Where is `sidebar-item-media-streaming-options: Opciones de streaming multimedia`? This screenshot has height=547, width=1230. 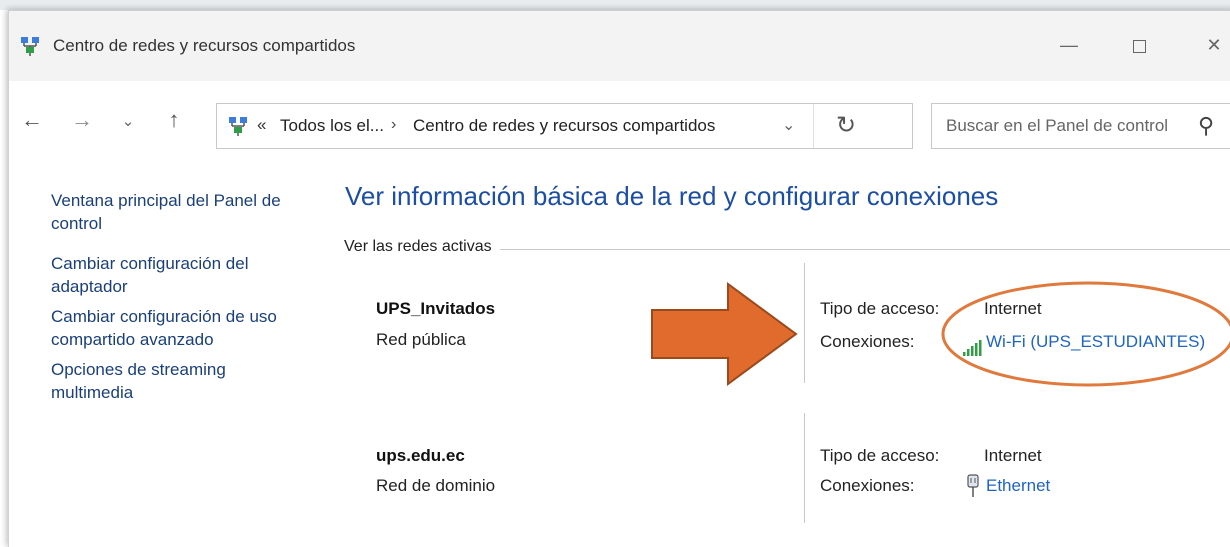
sidebar-item-media-streaming-options: Opciones de streaming multimedia is located at coordinates (176, 381).